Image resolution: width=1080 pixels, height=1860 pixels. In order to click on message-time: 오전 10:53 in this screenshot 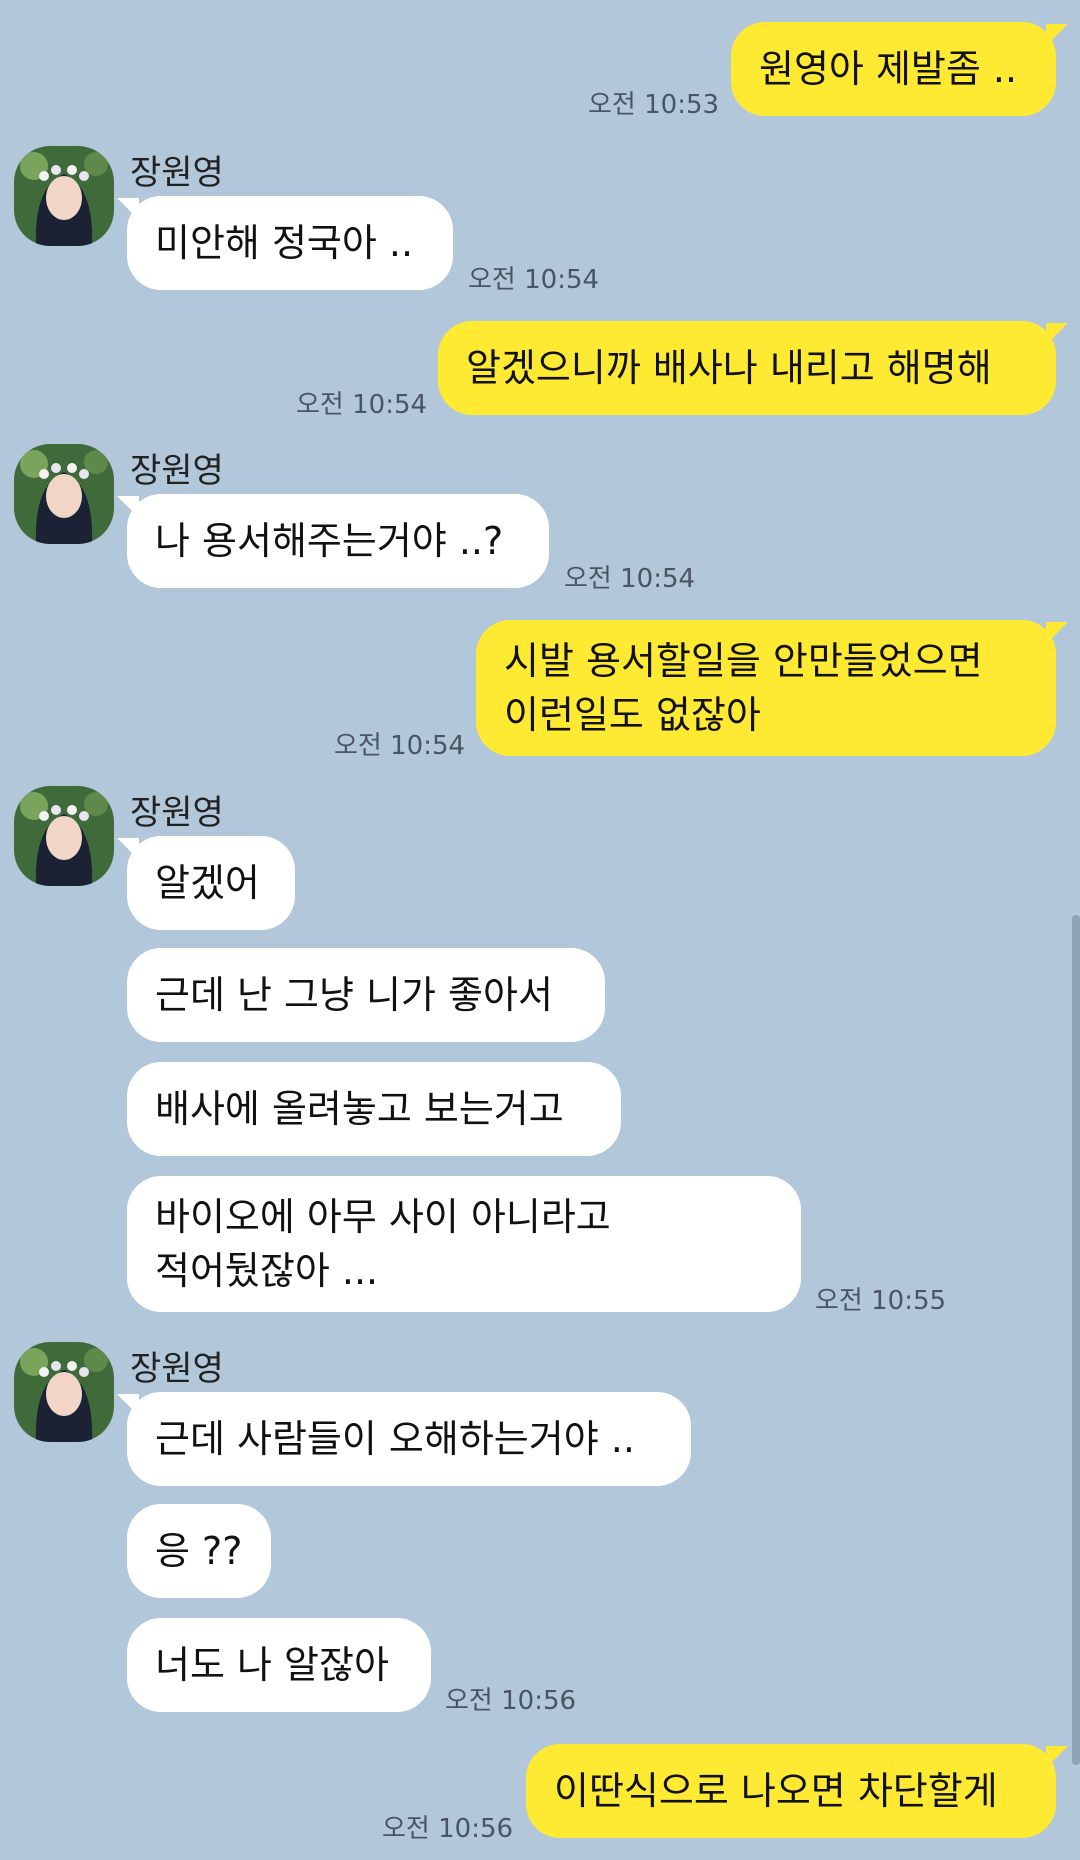, I will do `click(654, 105)`.